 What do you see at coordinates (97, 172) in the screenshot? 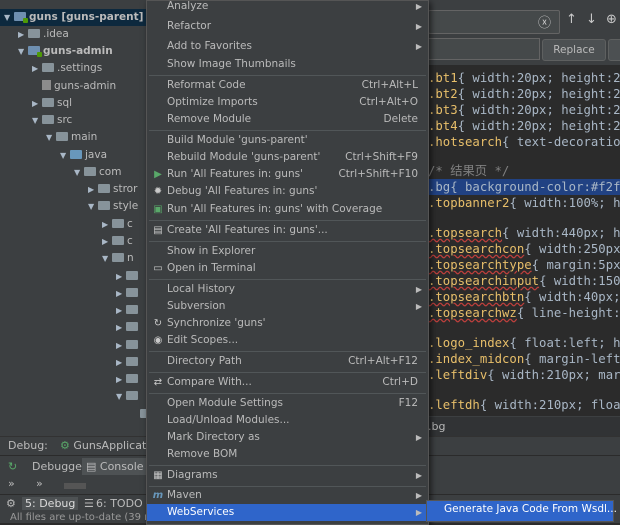
I see `tree-node: ▼ com` at bounding box center [97, 172].